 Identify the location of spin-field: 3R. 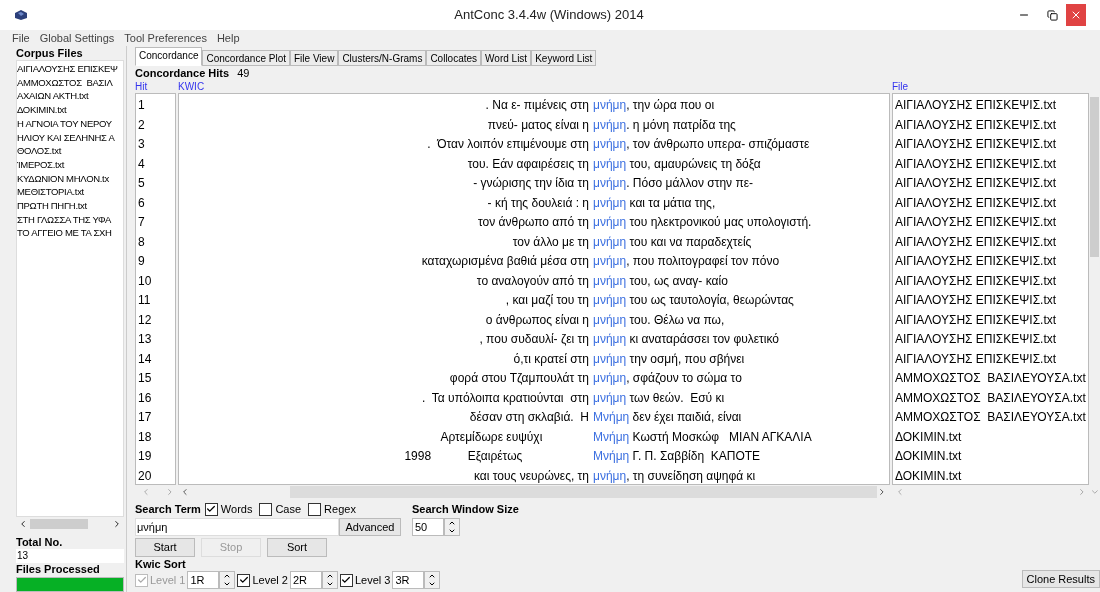
(408, 580).